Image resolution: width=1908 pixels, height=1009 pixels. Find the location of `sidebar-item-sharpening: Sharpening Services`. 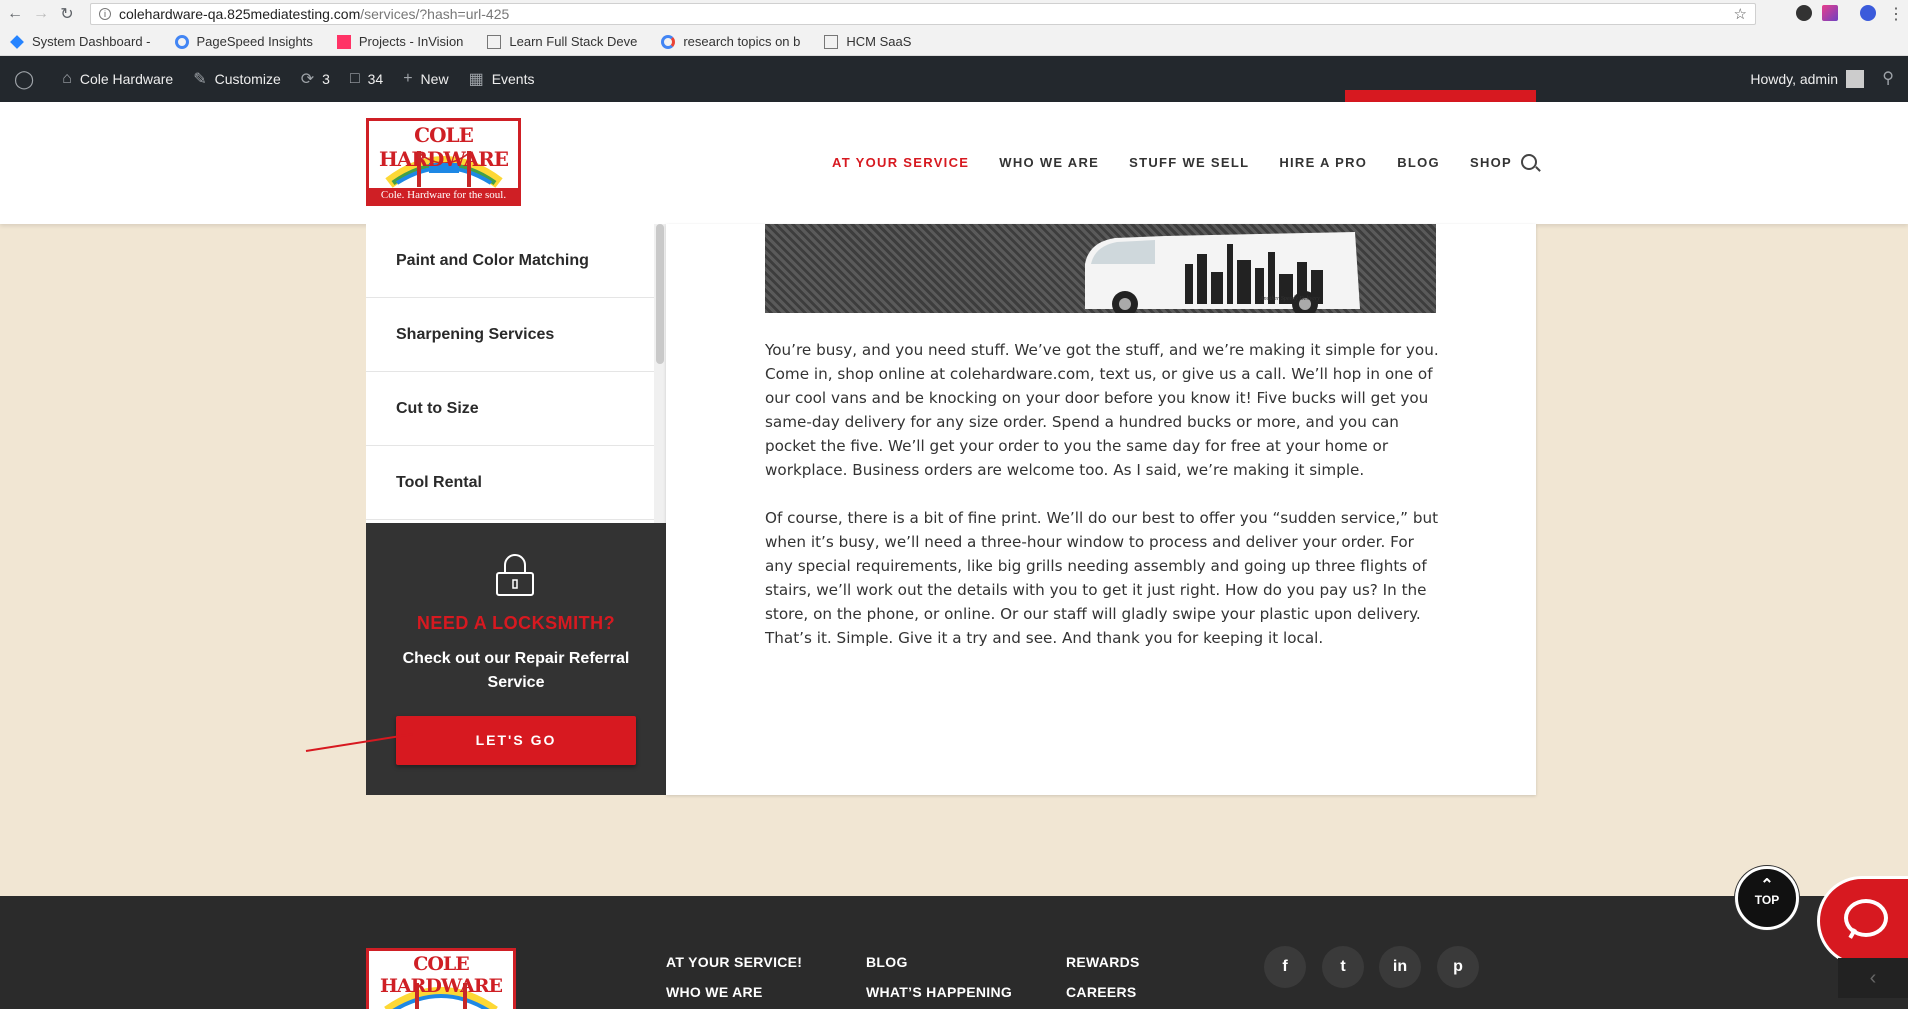

sidebar-item-sharpening: Sharpening Services is located at coordinates (510, 335).